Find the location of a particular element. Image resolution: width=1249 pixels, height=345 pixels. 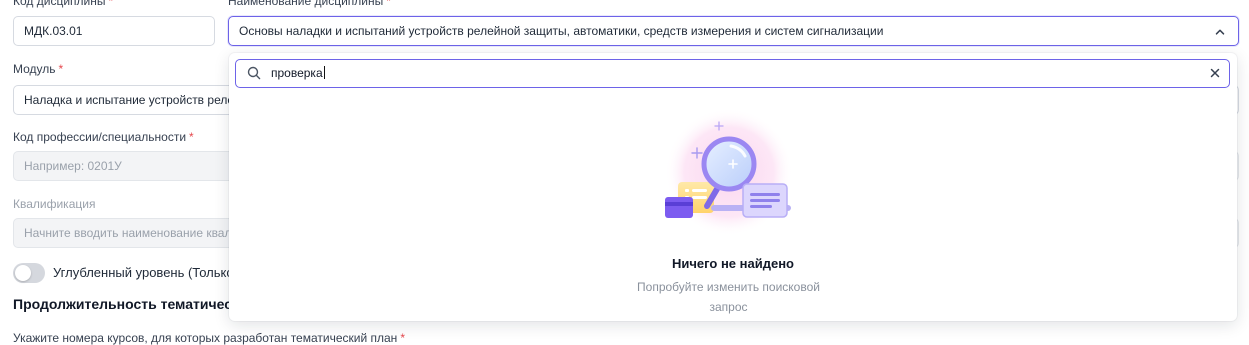

empty-state-title: Ничего не найдено is located at coordinates (733, 263).